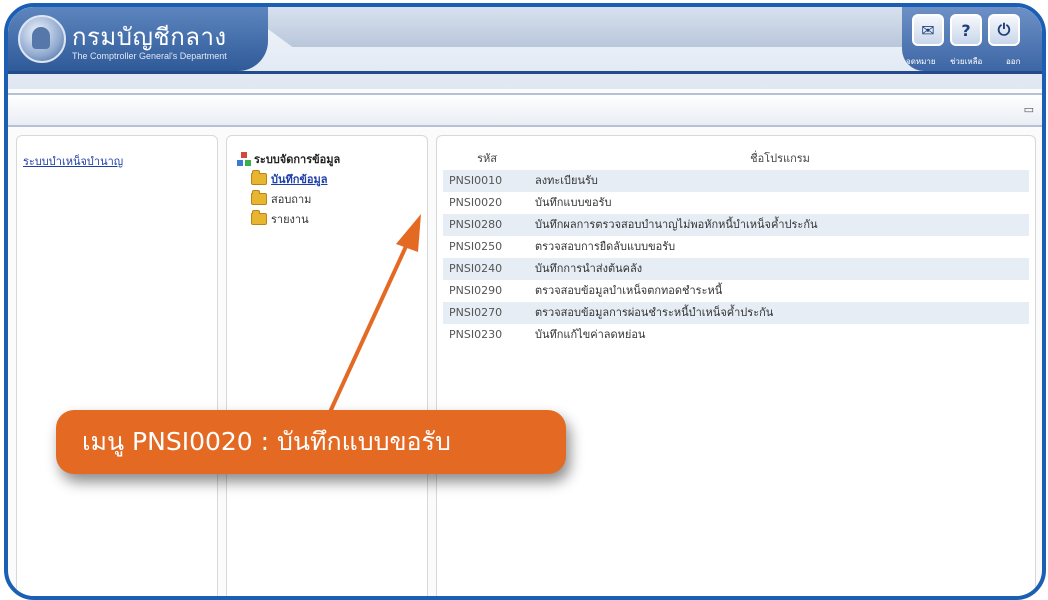 The height and width of the screenshot is (600, 1048). I want to click on table-row: PNSI0250 ตรวจสอบการยืดลับแบบขอรับ, so click(736, 247).